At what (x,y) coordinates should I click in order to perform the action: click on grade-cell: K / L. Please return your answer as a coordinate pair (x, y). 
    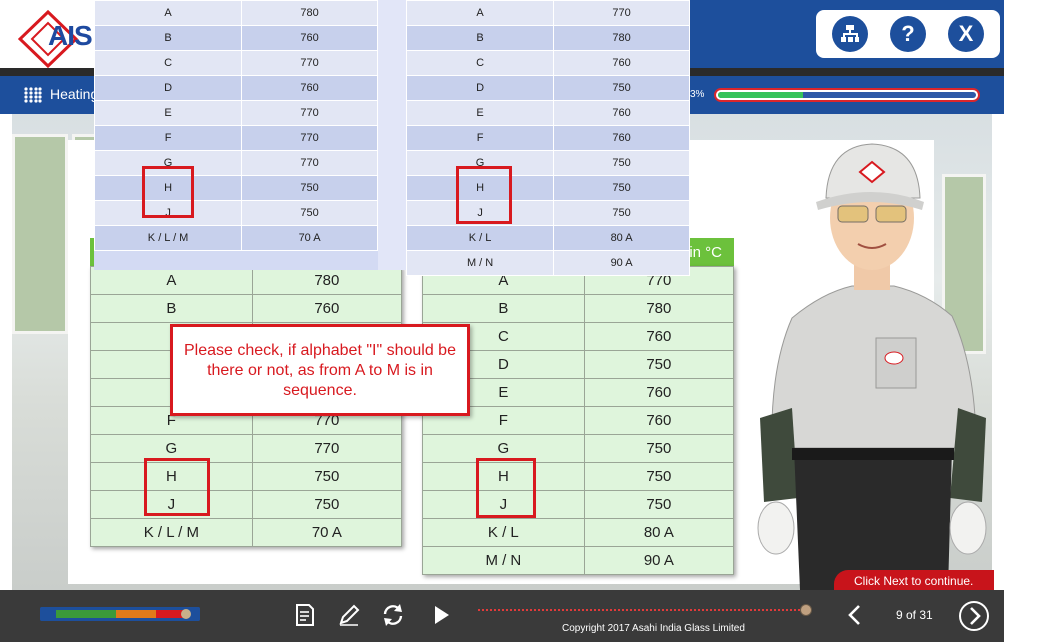
    Looking at the image, I should click on (480, 238).